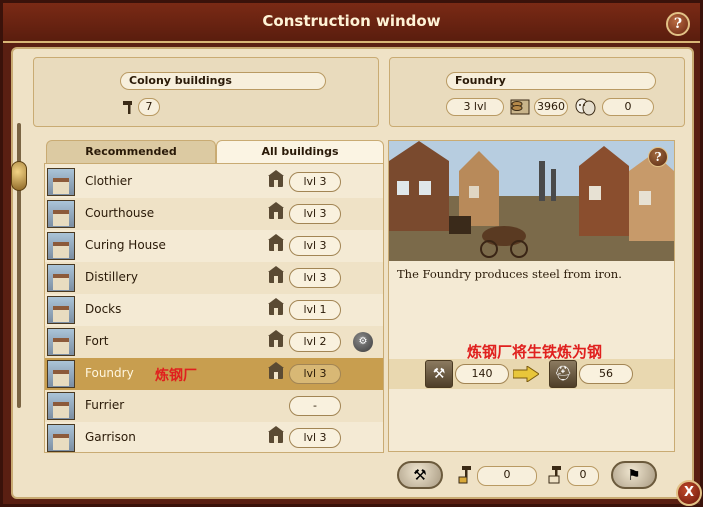 The width and height of the screenshot is (703, 507). What do you see at coordinates (551, 81) in the screenshot?
I see `selected-building-label: Foundry` at bounding box center [551, 81].